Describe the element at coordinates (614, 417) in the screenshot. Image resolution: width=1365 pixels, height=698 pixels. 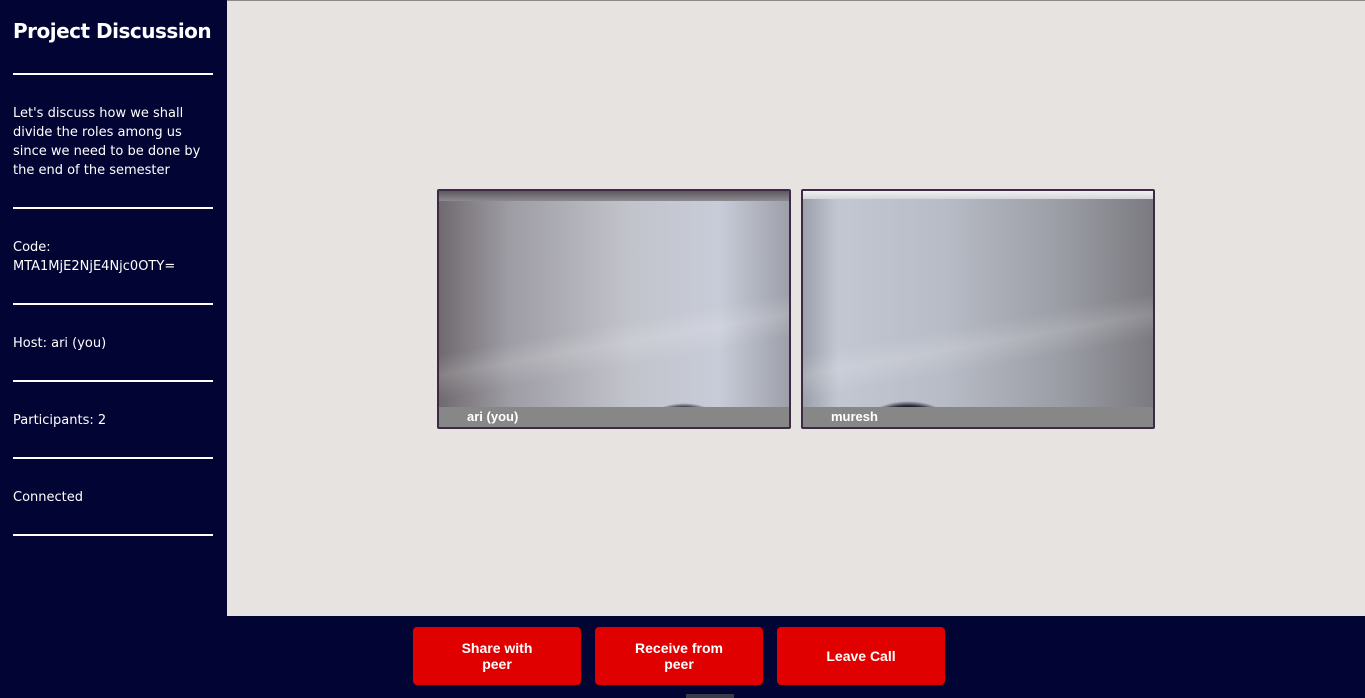
I see `participant-name: ari (you)` at that location.